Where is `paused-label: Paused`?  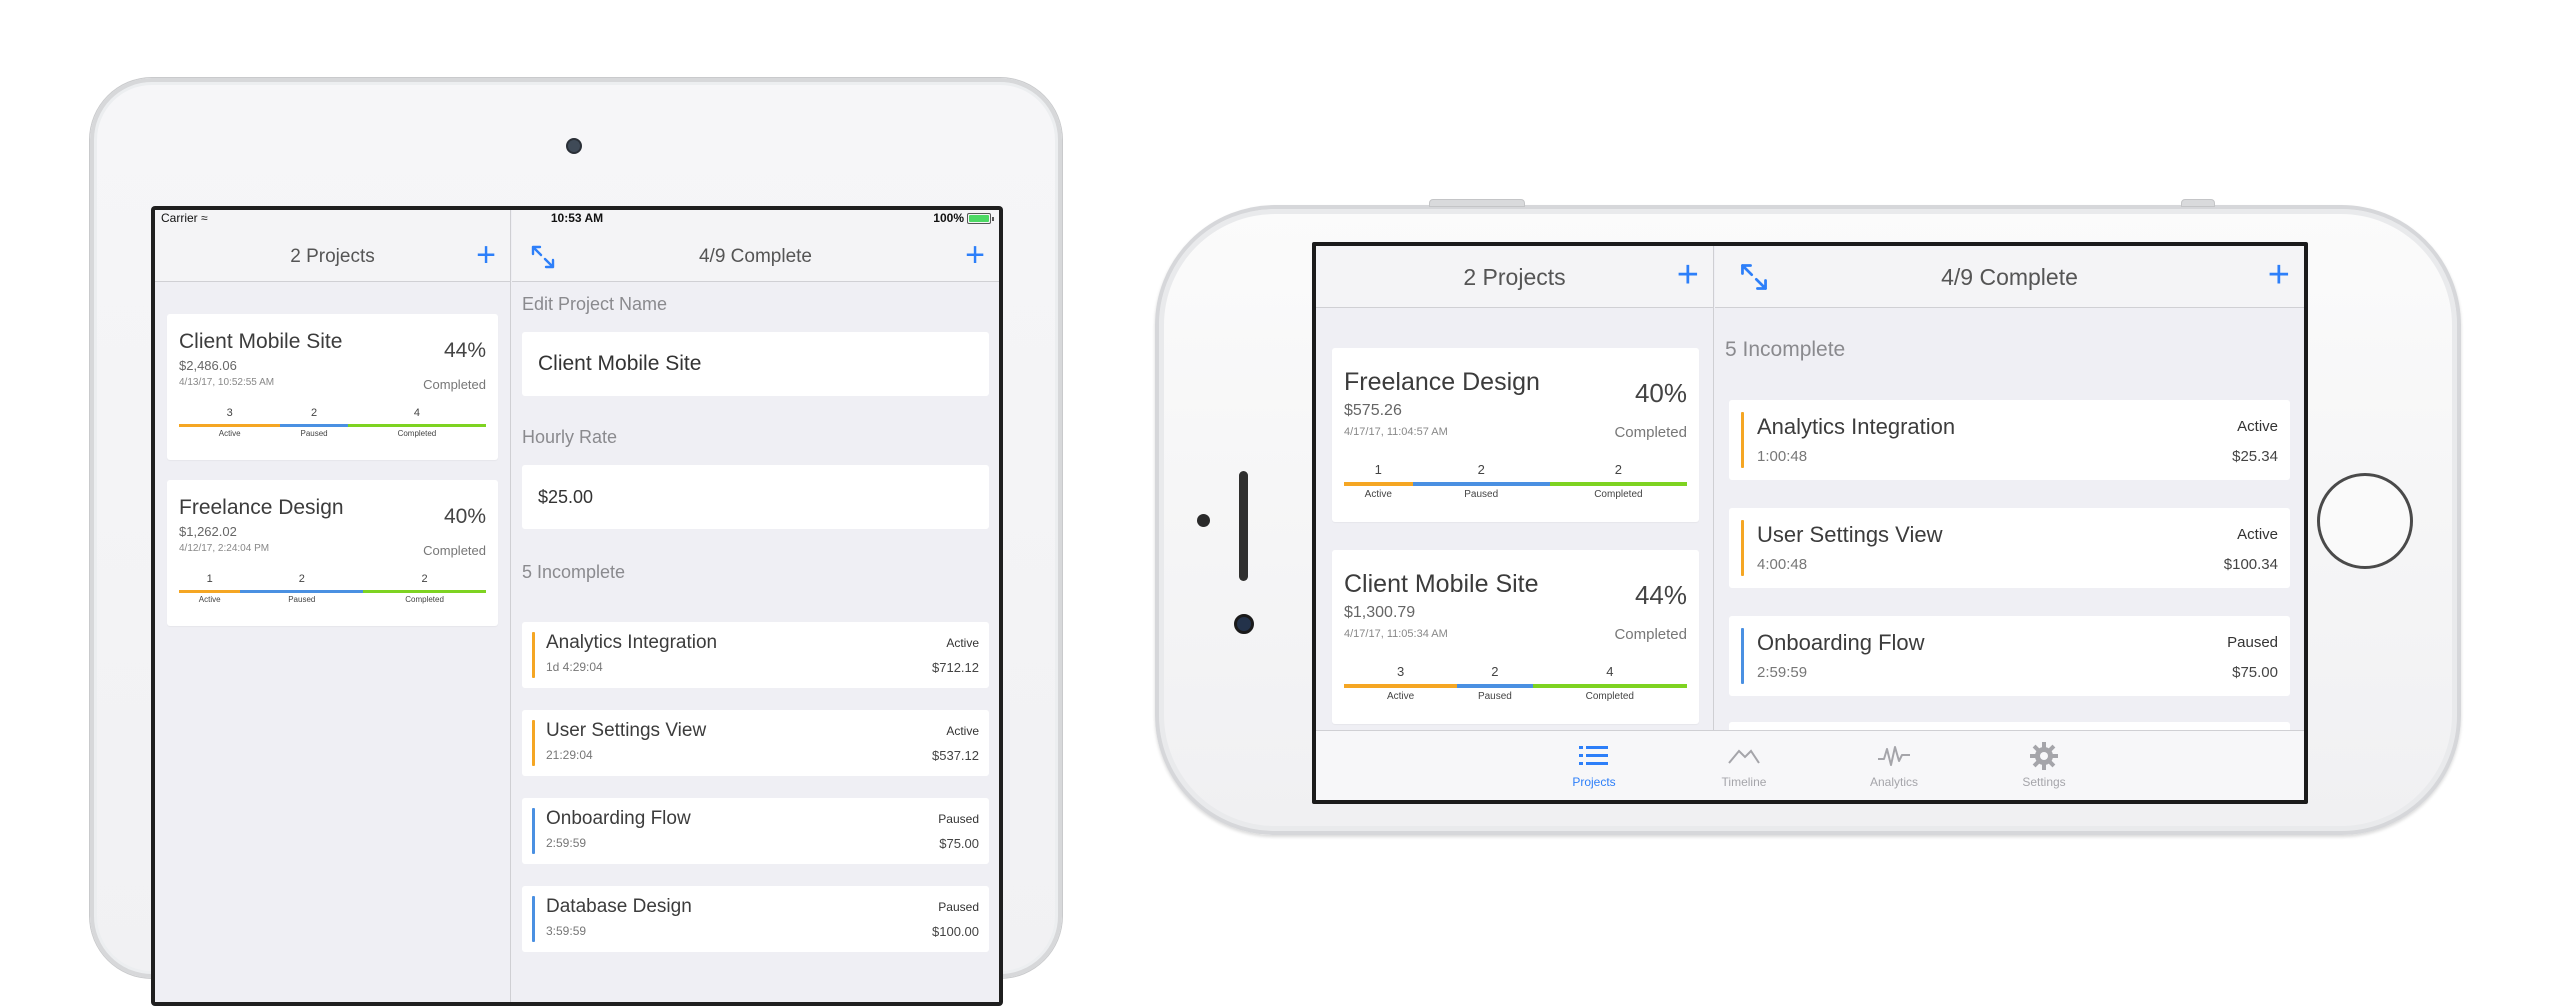 paused-label: Paused is located at coordinates (1494, 696).